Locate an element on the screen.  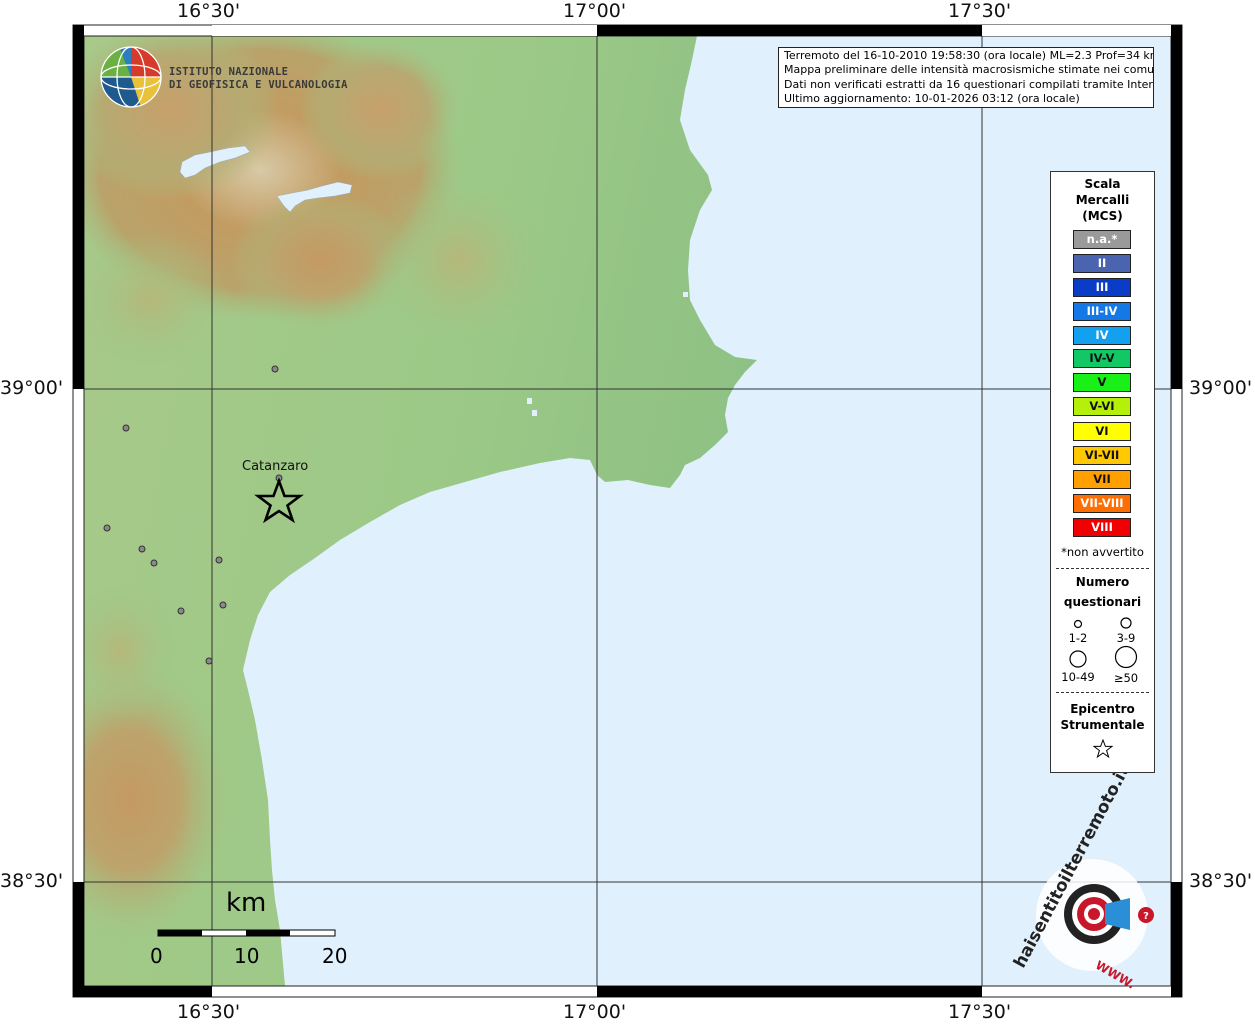
scale-unit: km is located at coordinates (246, 903).